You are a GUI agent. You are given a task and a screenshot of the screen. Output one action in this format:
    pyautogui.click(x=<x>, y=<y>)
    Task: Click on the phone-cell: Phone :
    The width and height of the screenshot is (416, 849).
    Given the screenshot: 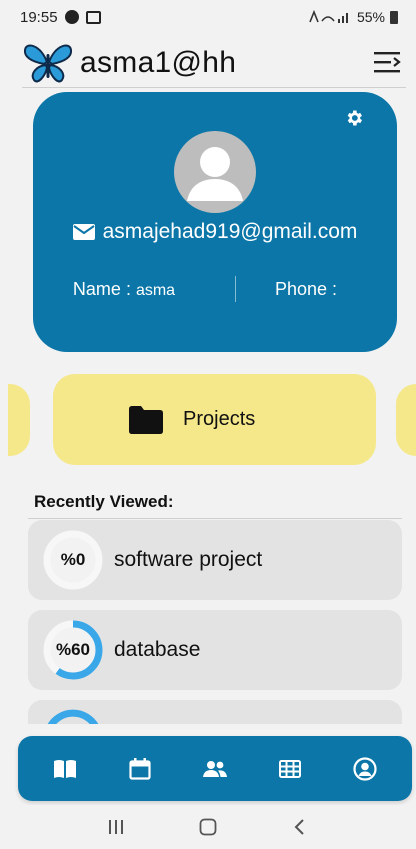 What is the action you would take?
    pyautogui.click(x=306, y=289)
    